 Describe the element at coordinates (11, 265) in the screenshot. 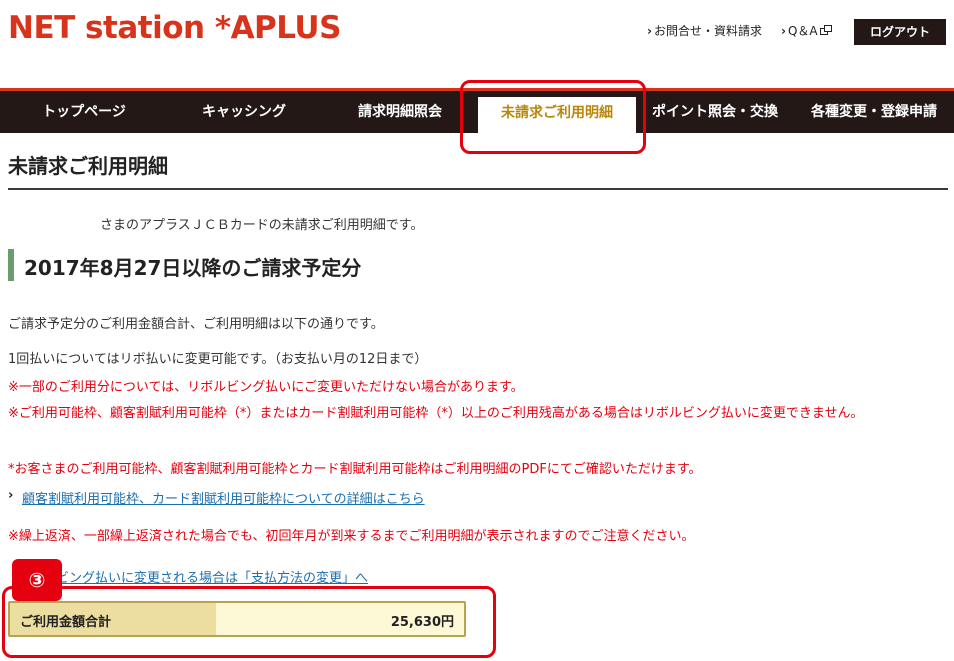

I see `section-marker` at that location.